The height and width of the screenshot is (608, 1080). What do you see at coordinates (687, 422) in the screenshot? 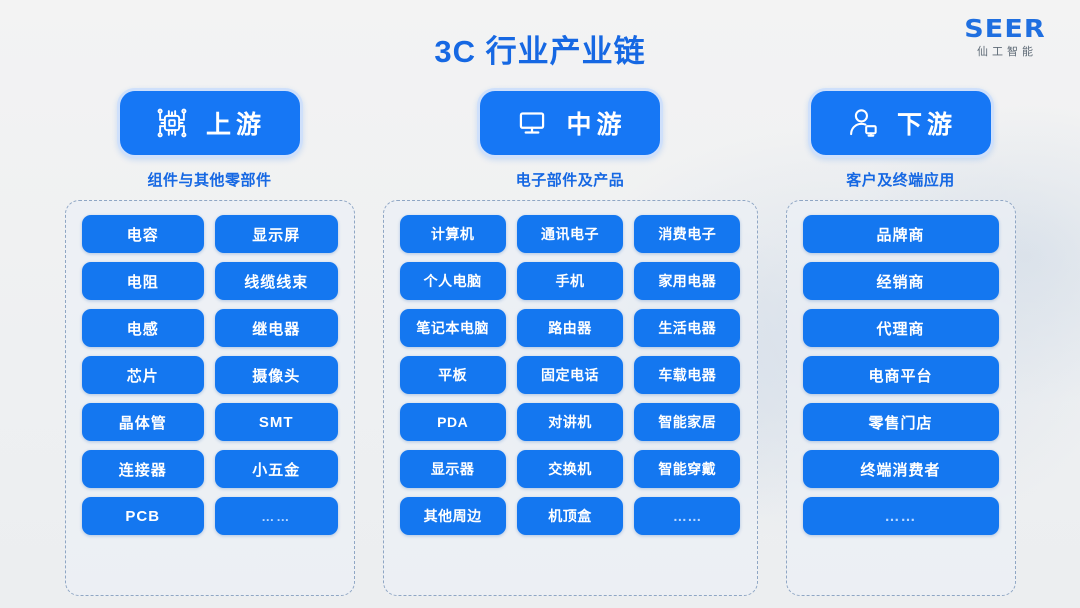
I see `chip-item: 智能家居` at bounding box center [687, 422].